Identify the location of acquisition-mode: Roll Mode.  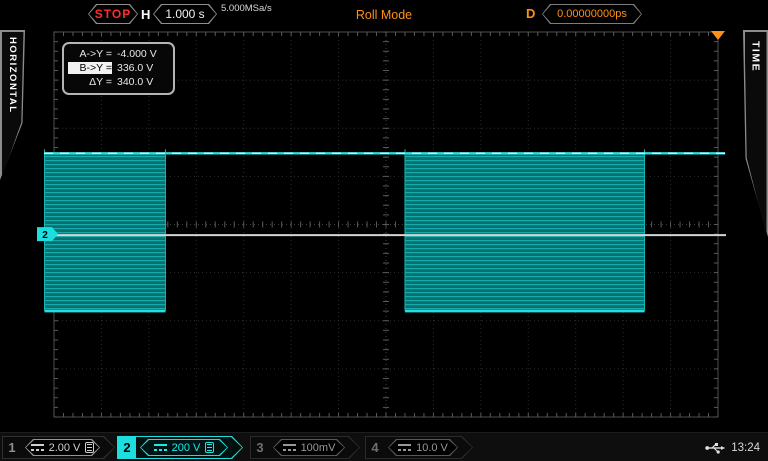
(384, 15).